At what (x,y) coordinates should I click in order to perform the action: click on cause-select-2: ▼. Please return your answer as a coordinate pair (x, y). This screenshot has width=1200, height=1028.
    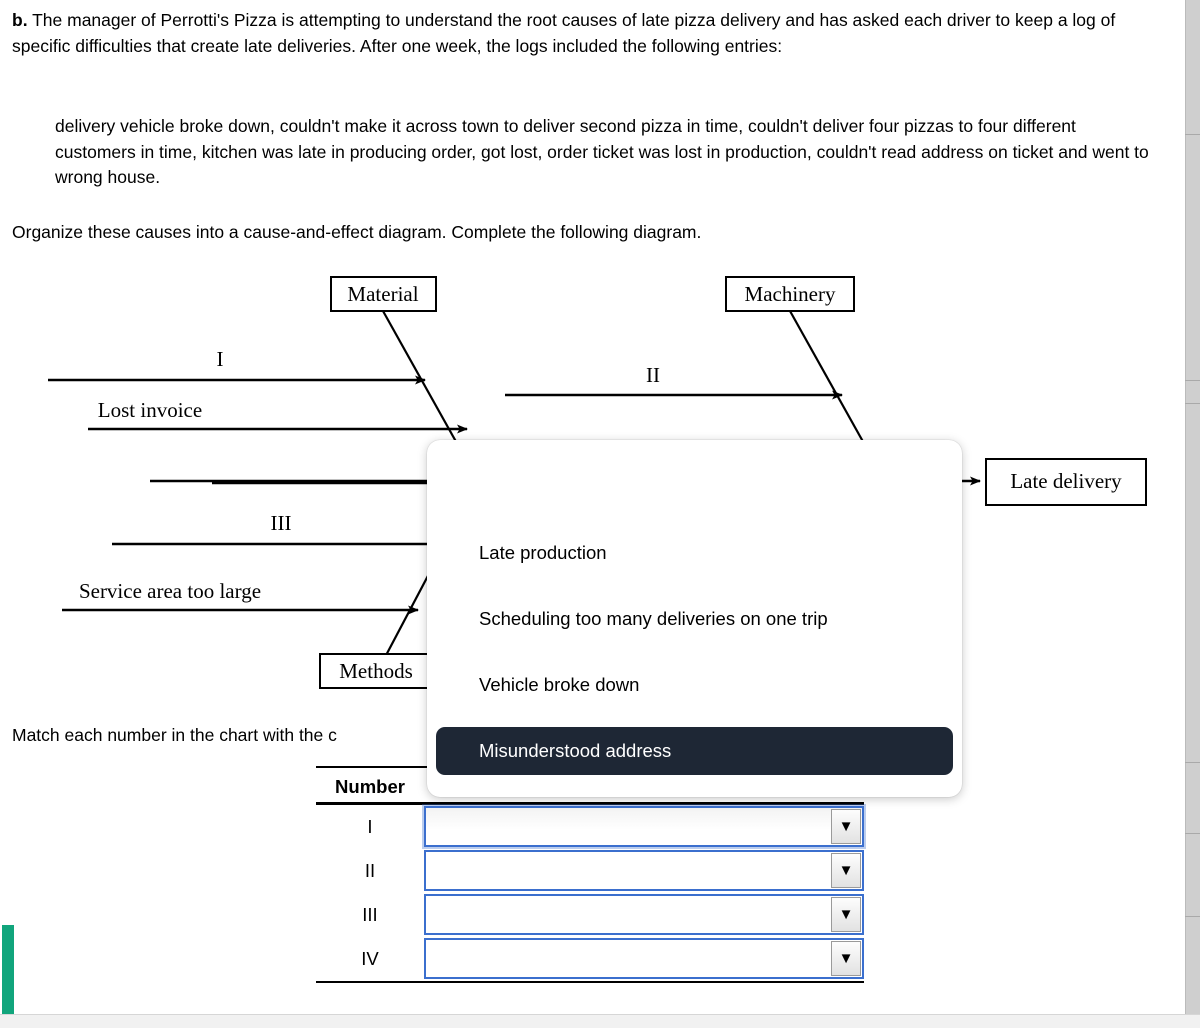
    Looking at the image, I should click on (644, 870).